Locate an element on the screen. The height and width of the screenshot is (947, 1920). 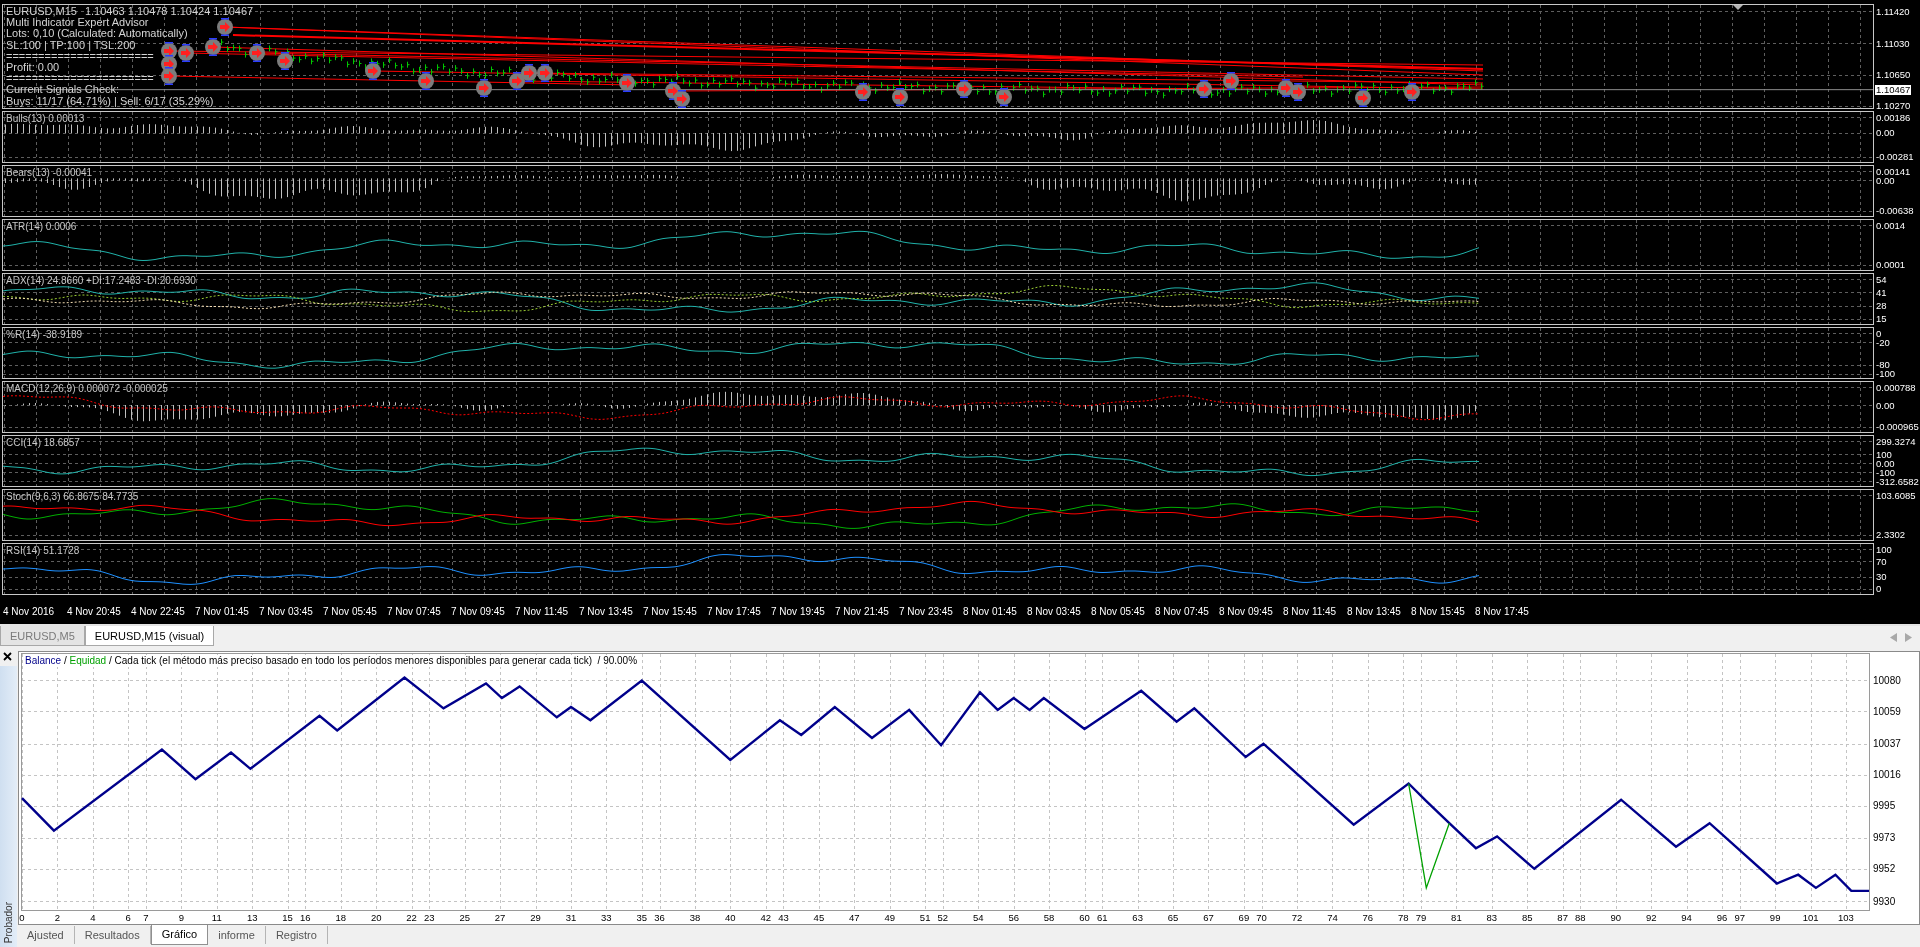
comment-line: Current Signals Check: is located at coordinates (63, 90).